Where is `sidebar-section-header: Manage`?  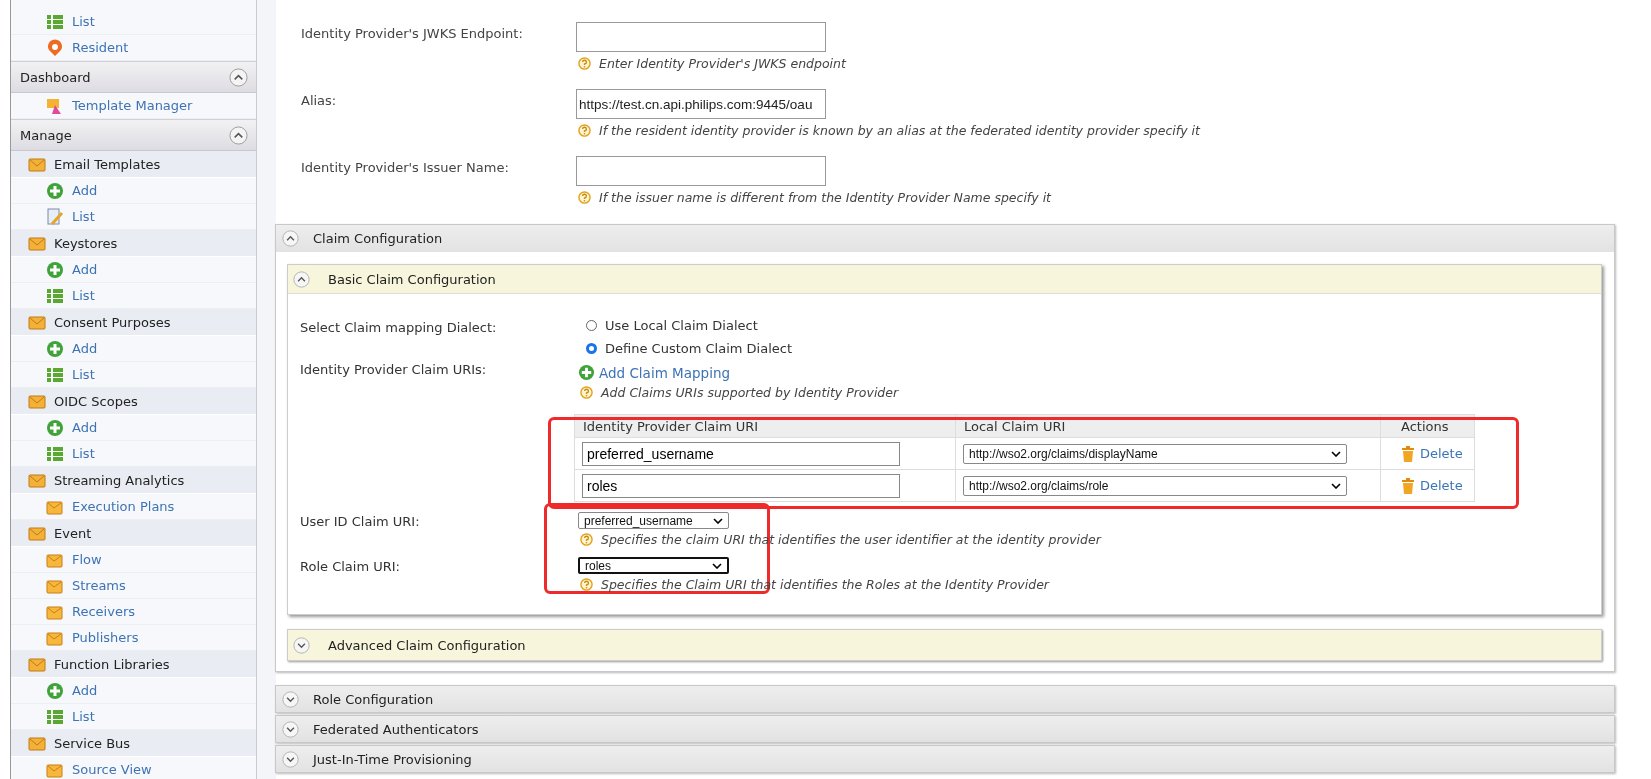
sidebar-section-header: Manage is located at coordinates (133, 135).